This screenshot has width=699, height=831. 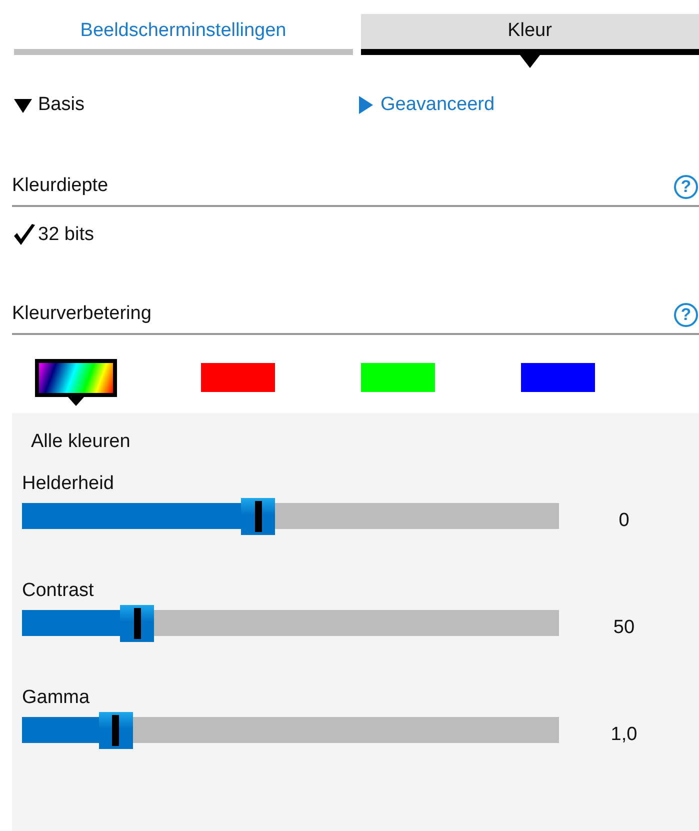 I want to click on slider-label: Contrast, so click(x=58, y=591).